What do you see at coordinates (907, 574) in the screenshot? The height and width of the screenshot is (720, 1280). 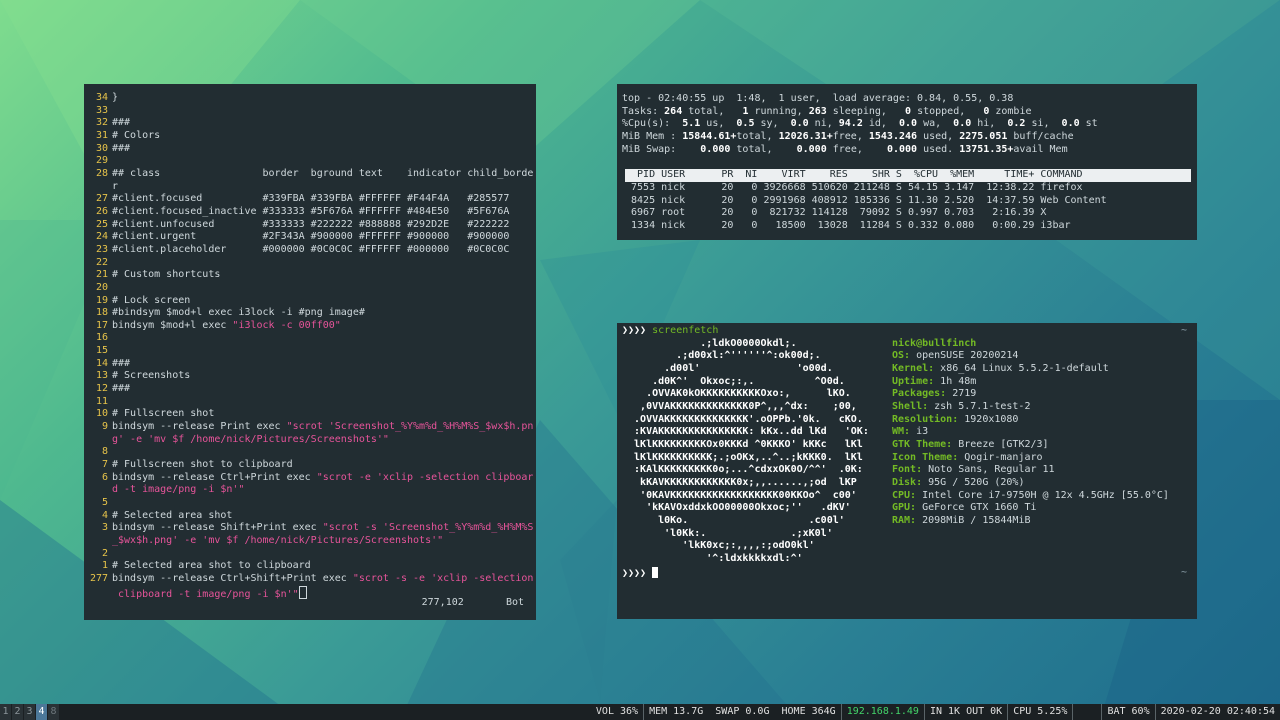 I see `active-prompt-line: ❯❯❯❯ ~` at bounding box center [907, 574].